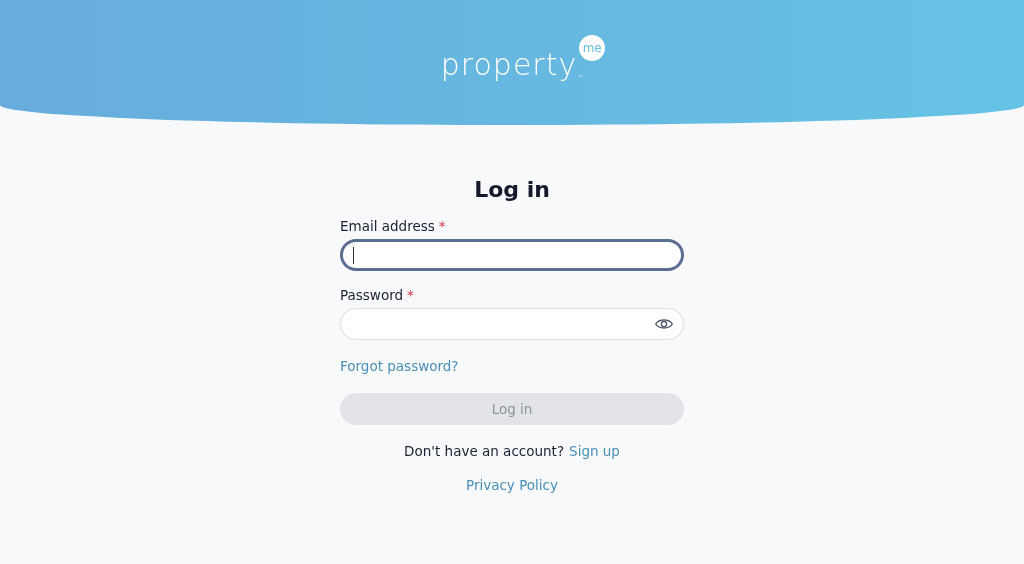  I want to click on password-field, so click(512, 324).